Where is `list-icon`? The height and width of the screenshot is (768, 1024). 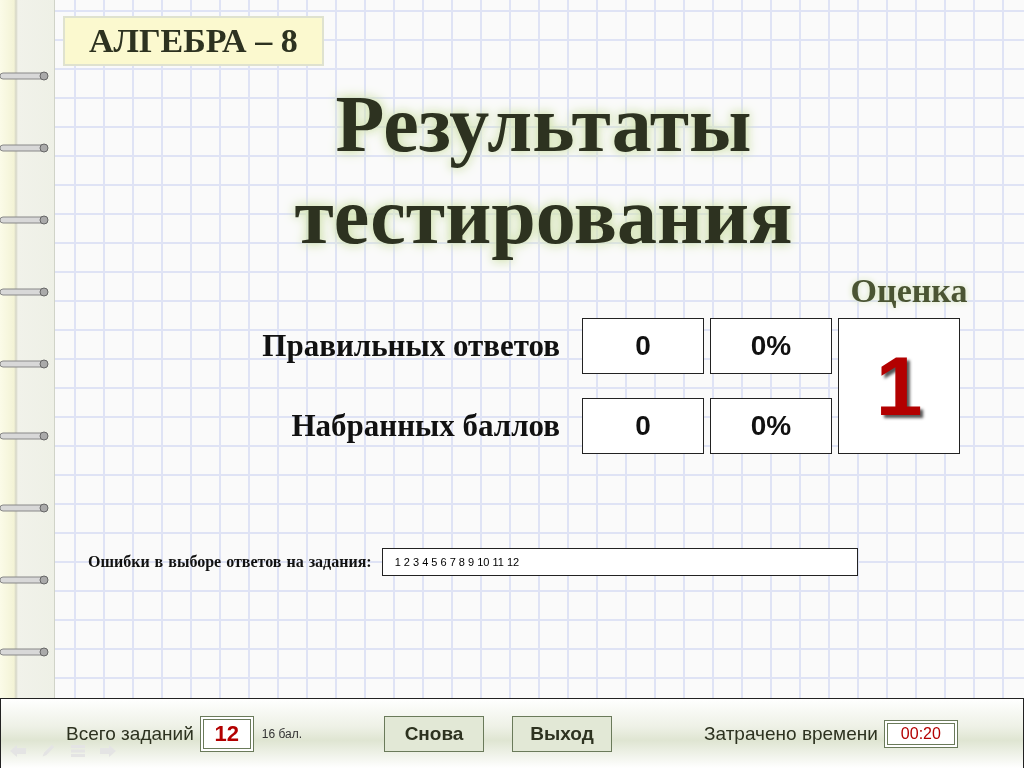
list-icon is located at coordinates (78, 751).